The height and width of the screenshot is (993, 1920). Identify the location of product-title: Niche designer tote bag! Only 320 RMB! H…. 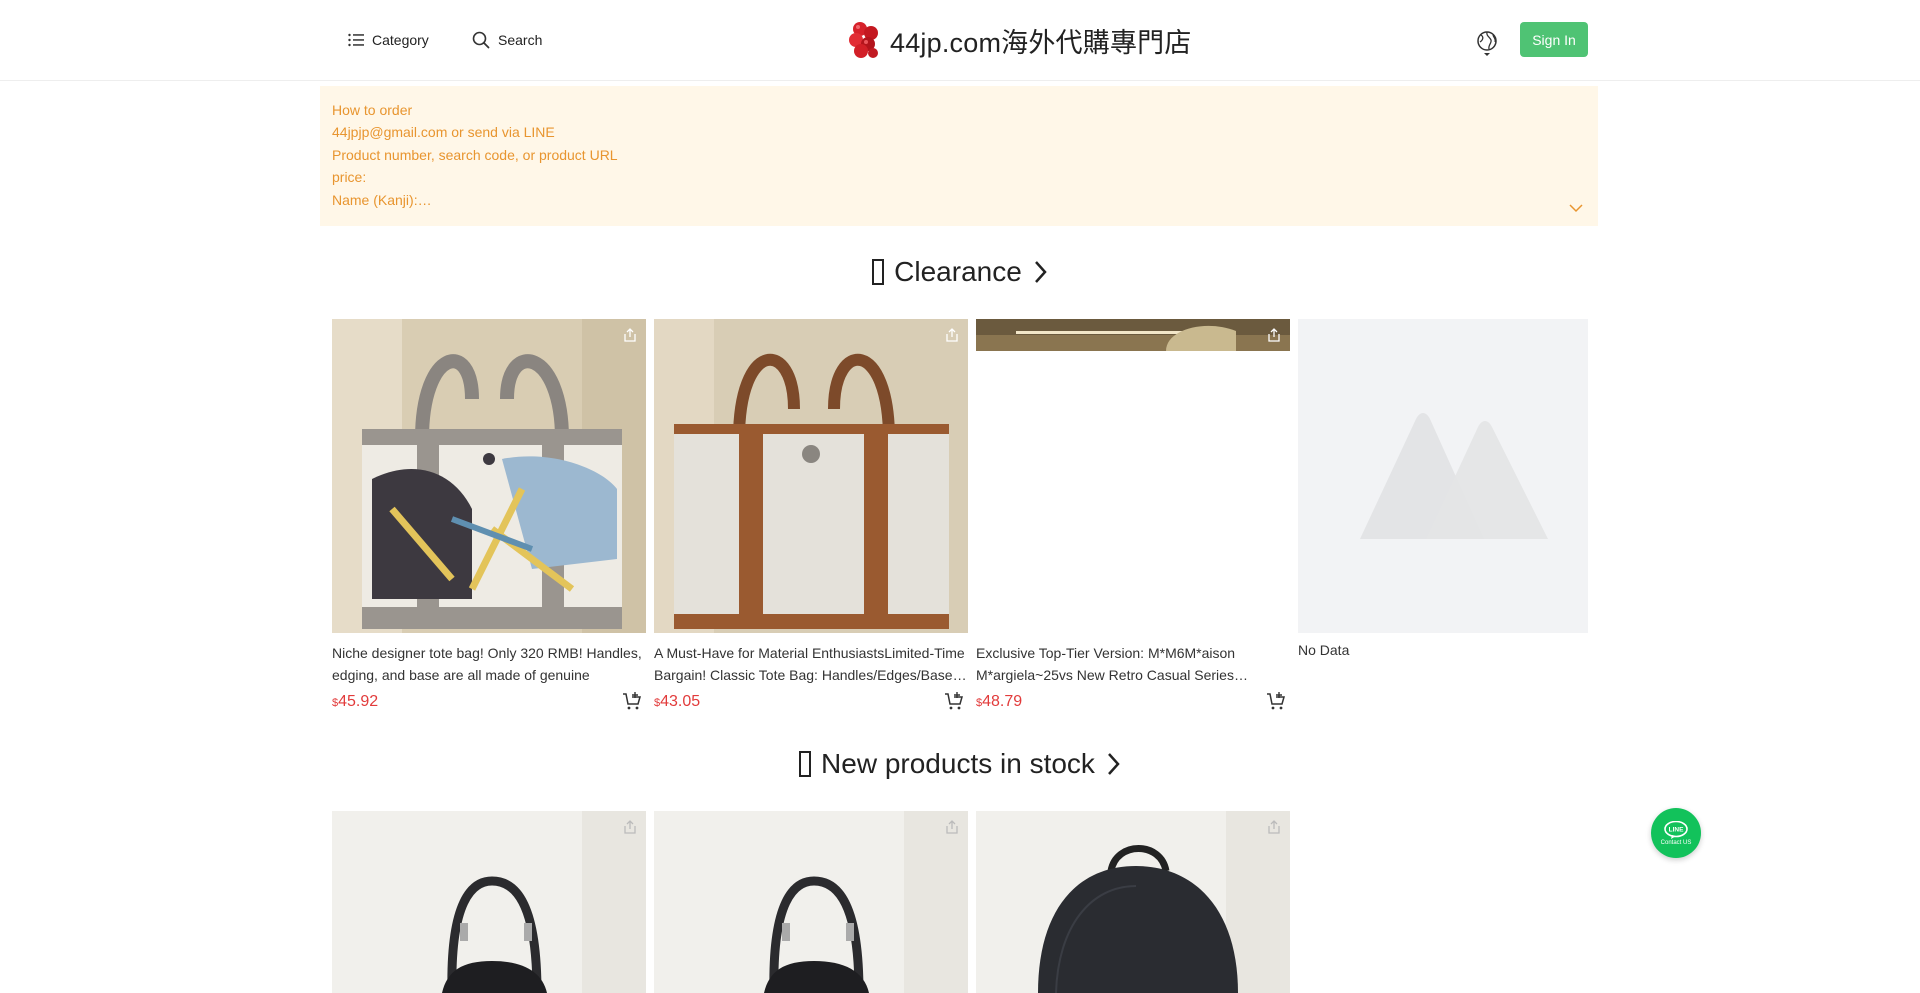
(489, 664).